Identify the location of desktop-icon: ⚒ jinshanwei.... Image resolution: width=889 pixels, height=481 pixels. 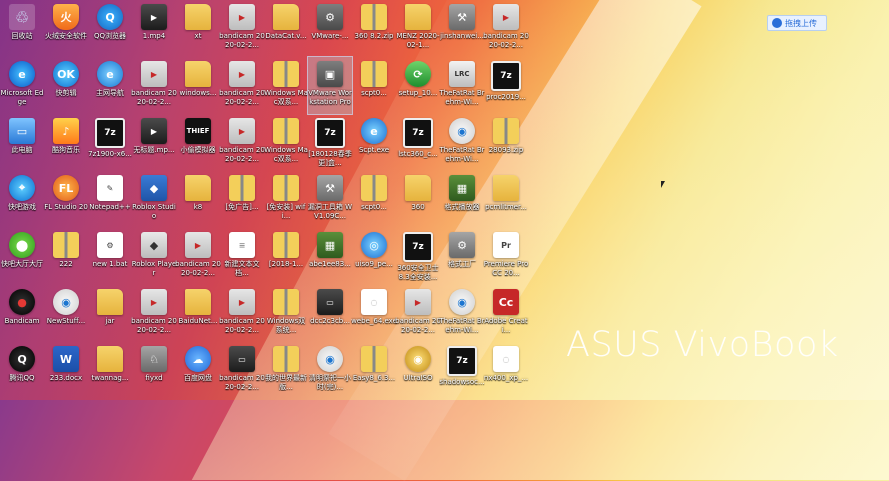
(462, 28).